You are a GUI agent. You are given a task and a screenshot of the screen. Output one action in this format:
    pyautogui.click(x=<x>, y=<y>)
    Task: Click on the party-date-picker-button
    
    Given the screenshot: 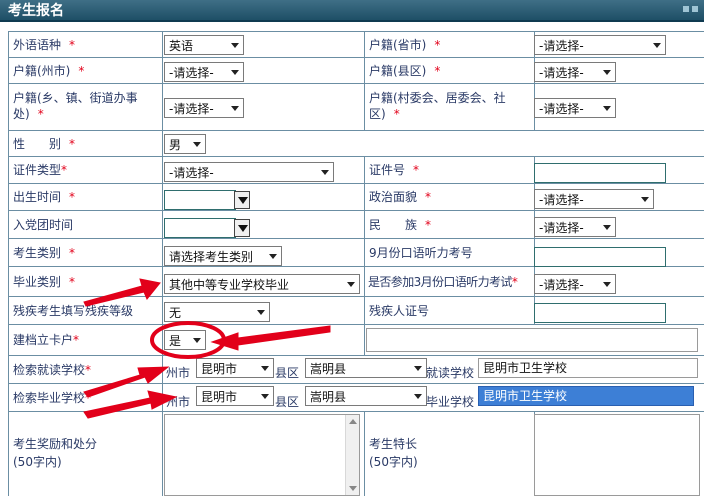 What is the action you would take?
    pyautogui.click(x=242, y=228)
    